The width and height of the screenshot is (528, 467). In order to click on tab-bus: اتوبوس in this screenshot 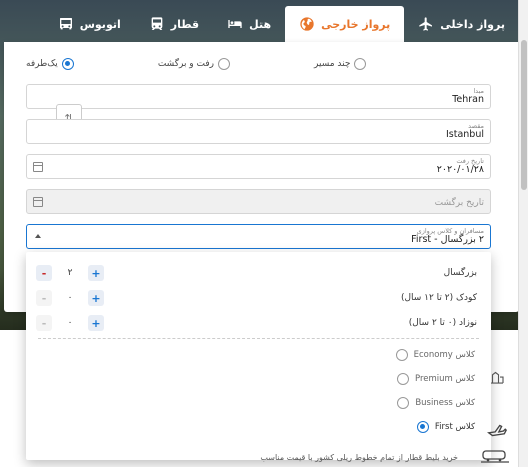, I will do `click(89, 24)`.